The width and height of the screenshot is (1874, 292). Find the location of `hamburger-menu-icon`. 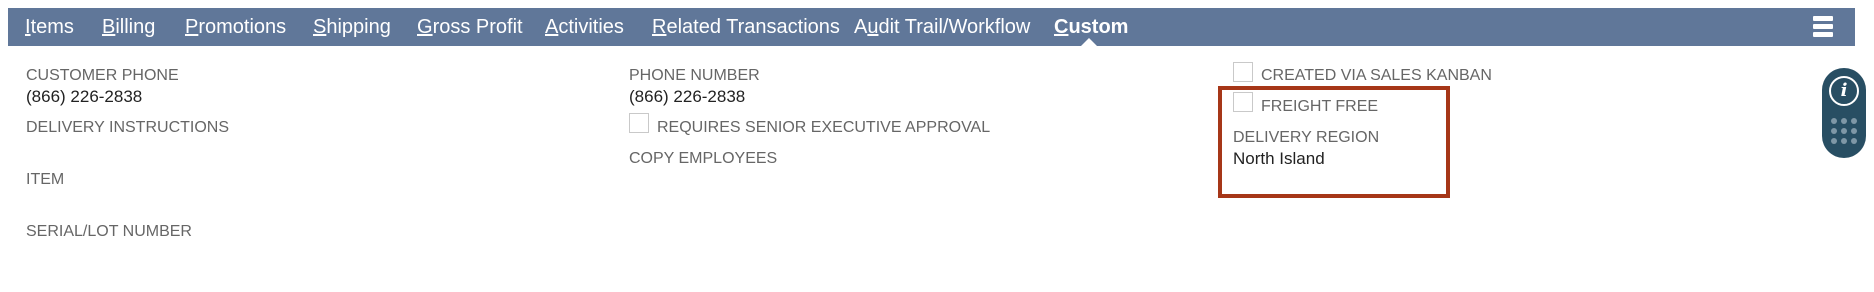

hamburger-menu-icon is located at coordinates (1823, 27).